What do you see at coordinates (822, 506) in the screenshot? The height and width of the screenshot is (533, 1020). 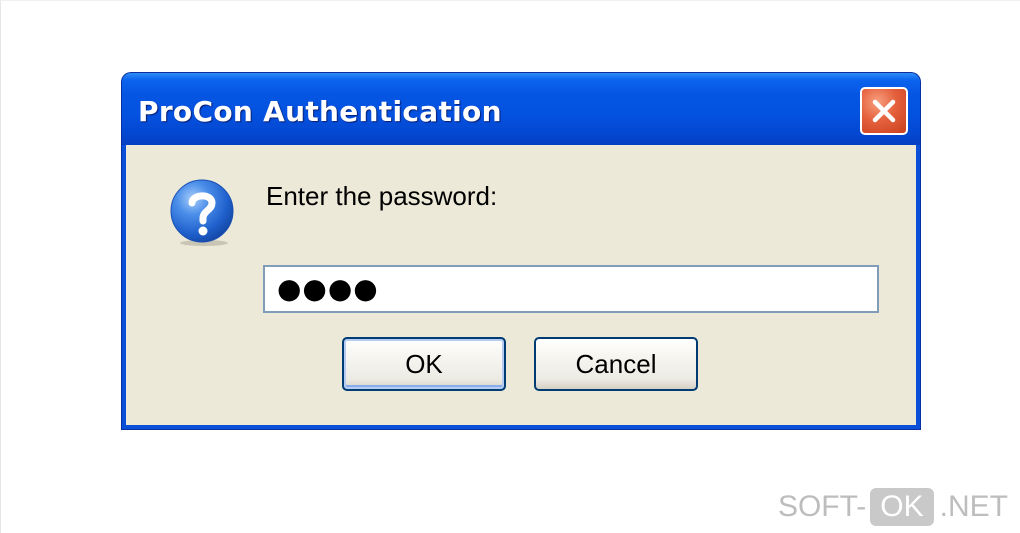 I see `watermark-prefix: SOFT-` at bounding box center [822, 506].